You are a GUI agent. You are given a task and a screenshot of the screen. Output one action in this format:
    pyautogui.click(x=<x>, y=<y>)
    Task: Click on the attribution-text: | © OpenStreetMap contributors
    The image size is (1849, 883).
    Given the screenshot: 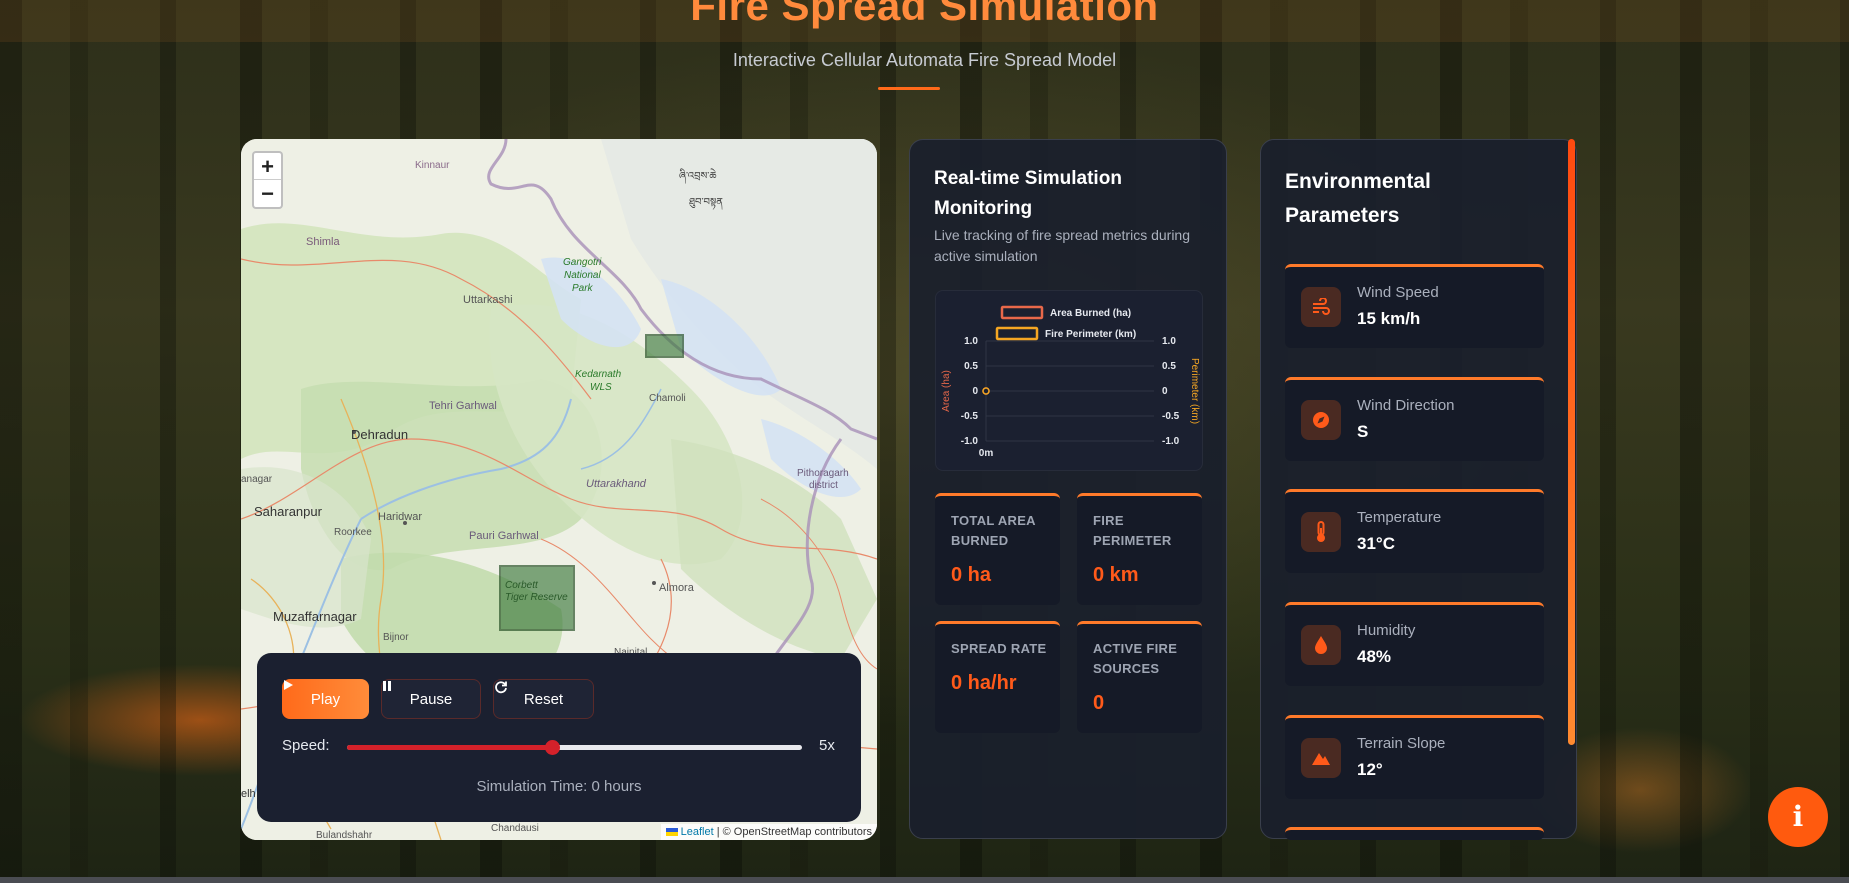 What is the action you would take?
    pyautogui.click(x=792, y=832)
    